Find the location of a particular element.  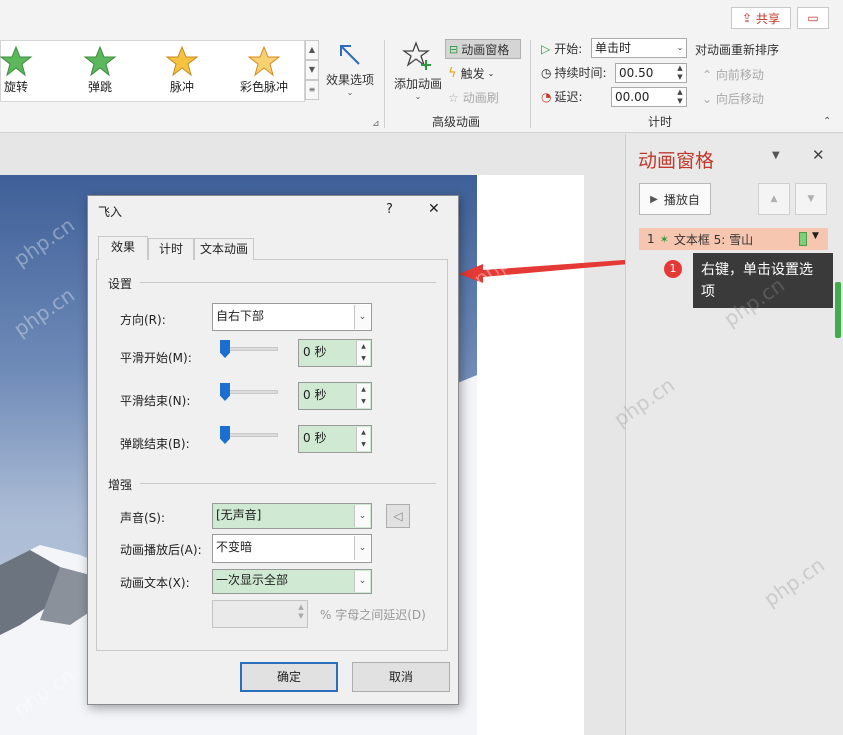

fly-star-icon: ✶ is located at coordinates (664, 239).